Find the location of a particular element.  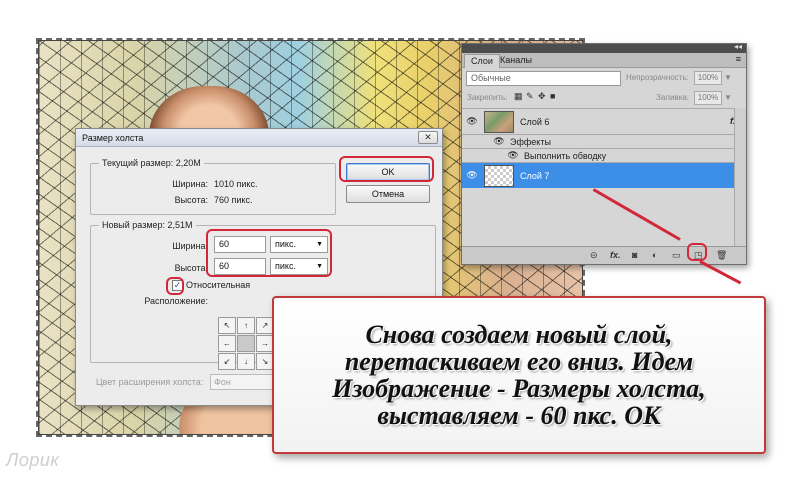

lock-transparent-icon: ▦ is located at coordinates (518, 96).